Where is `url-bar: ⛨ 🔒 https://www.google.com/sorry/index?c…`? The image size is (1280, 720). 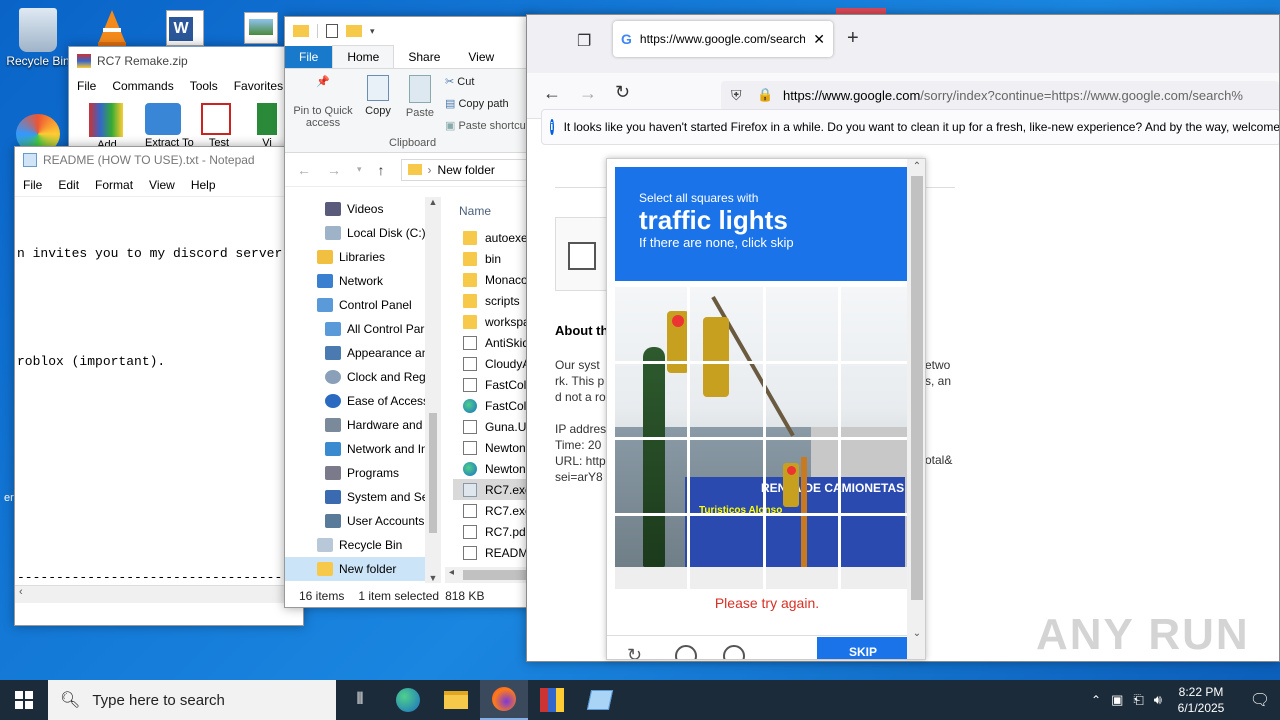
url-bar: ⛨ 🔒 https://www.google.com/sorry/index?c… is located at coordinates (1000, 96).